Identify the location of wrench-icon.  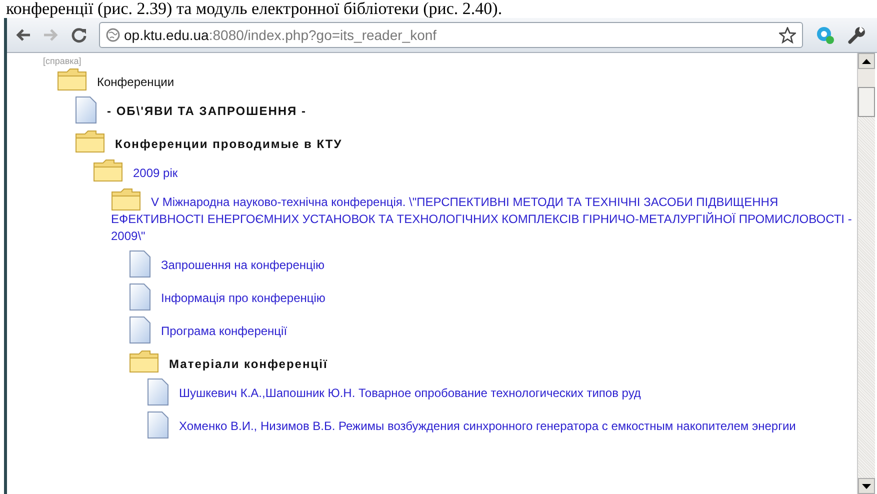
(857, 35).